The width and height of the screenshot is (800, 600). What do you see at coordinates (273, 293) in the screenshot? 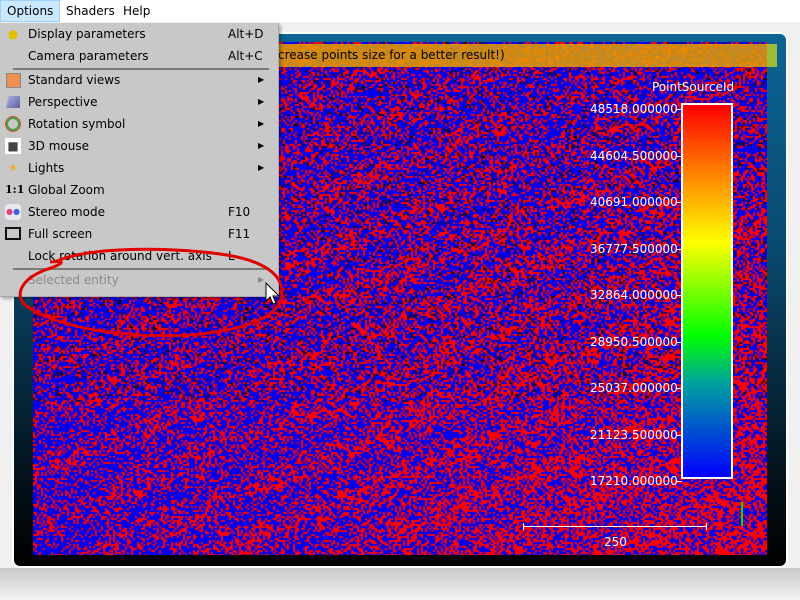
I see `mouse-cursor-icon` at bounding box center [273, 293].